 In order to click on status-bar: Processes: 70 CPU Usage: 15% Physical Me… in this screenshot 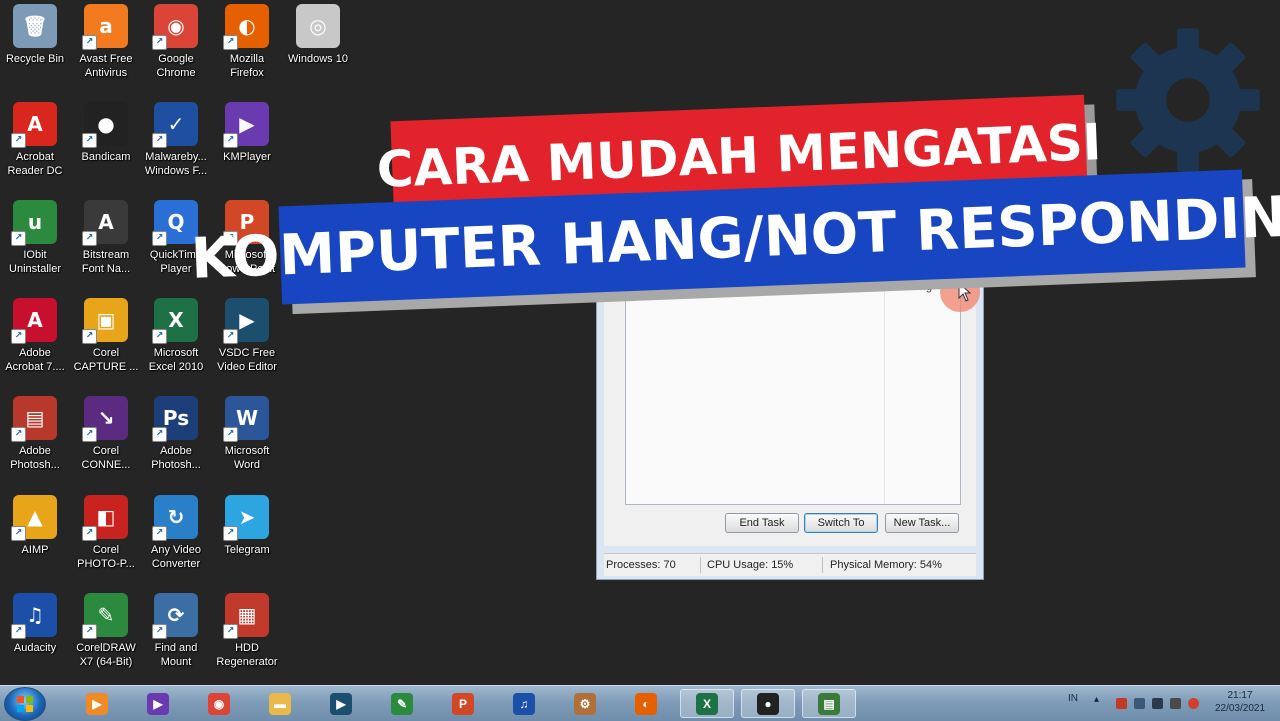, I will do `click(790, 564)`.